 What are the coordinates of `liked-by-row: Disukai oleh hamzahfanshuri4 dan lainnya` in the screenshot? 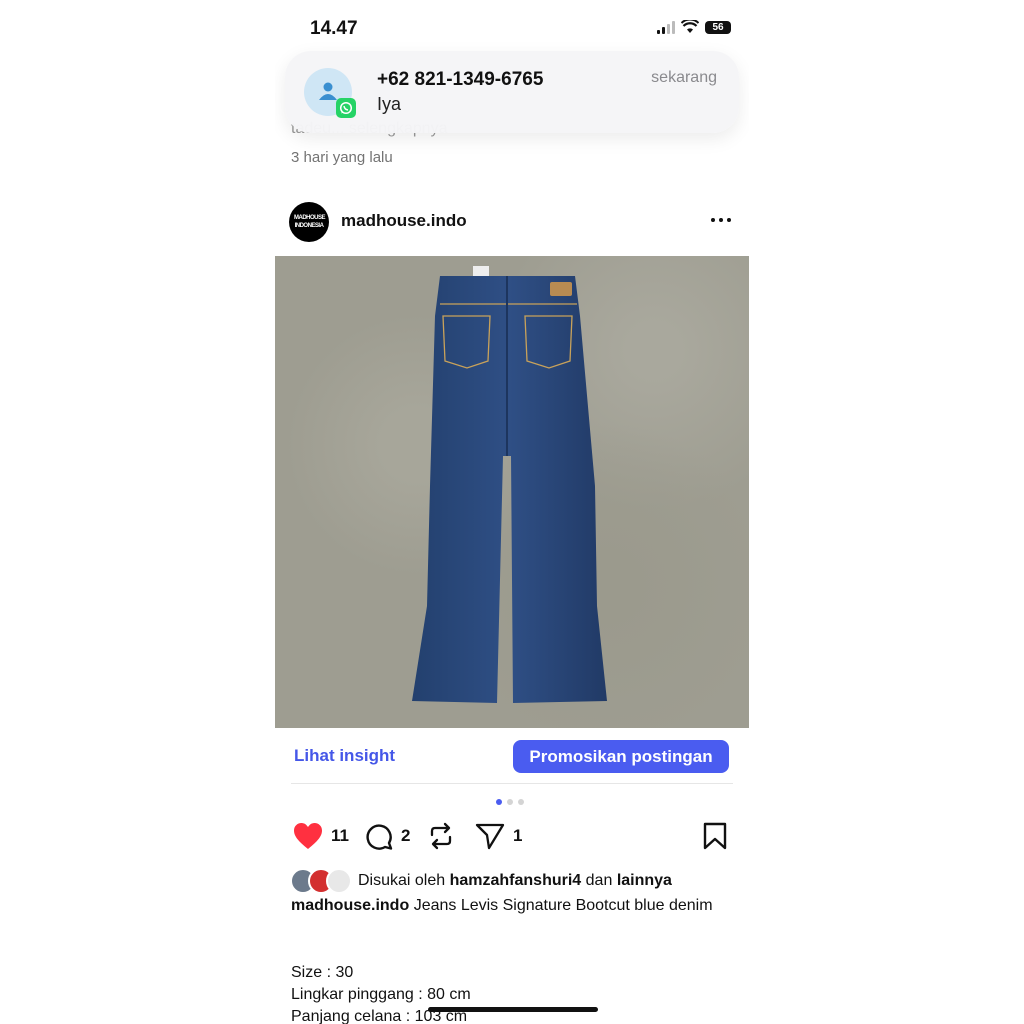 It's located at (481, 881).